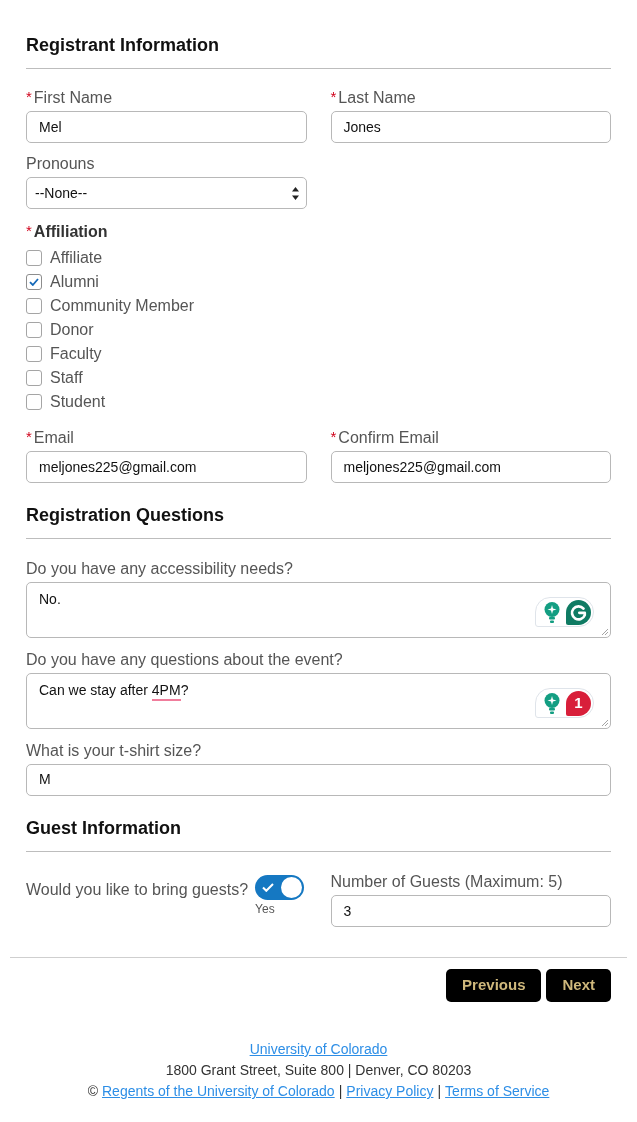  What do you see at coordinates (318, 1049) in the screenshot?
I see `university-link: University of Colorado` at bounding box center [318, 1049].